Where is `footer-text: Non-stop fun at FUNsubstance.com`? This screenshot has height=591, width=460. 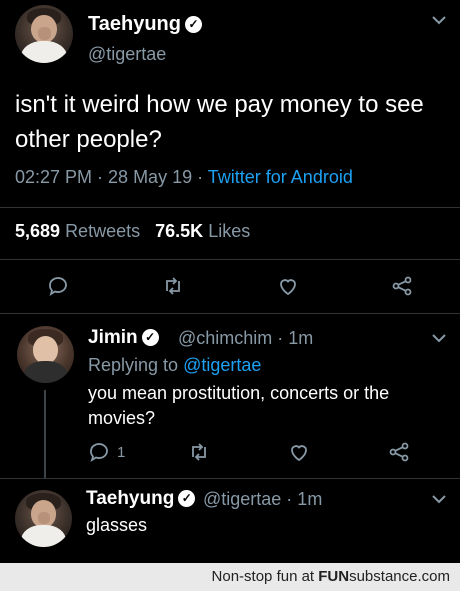
footer-text: Non-stop fun at FUNsubstance.com is located at coordinates (331, 576).